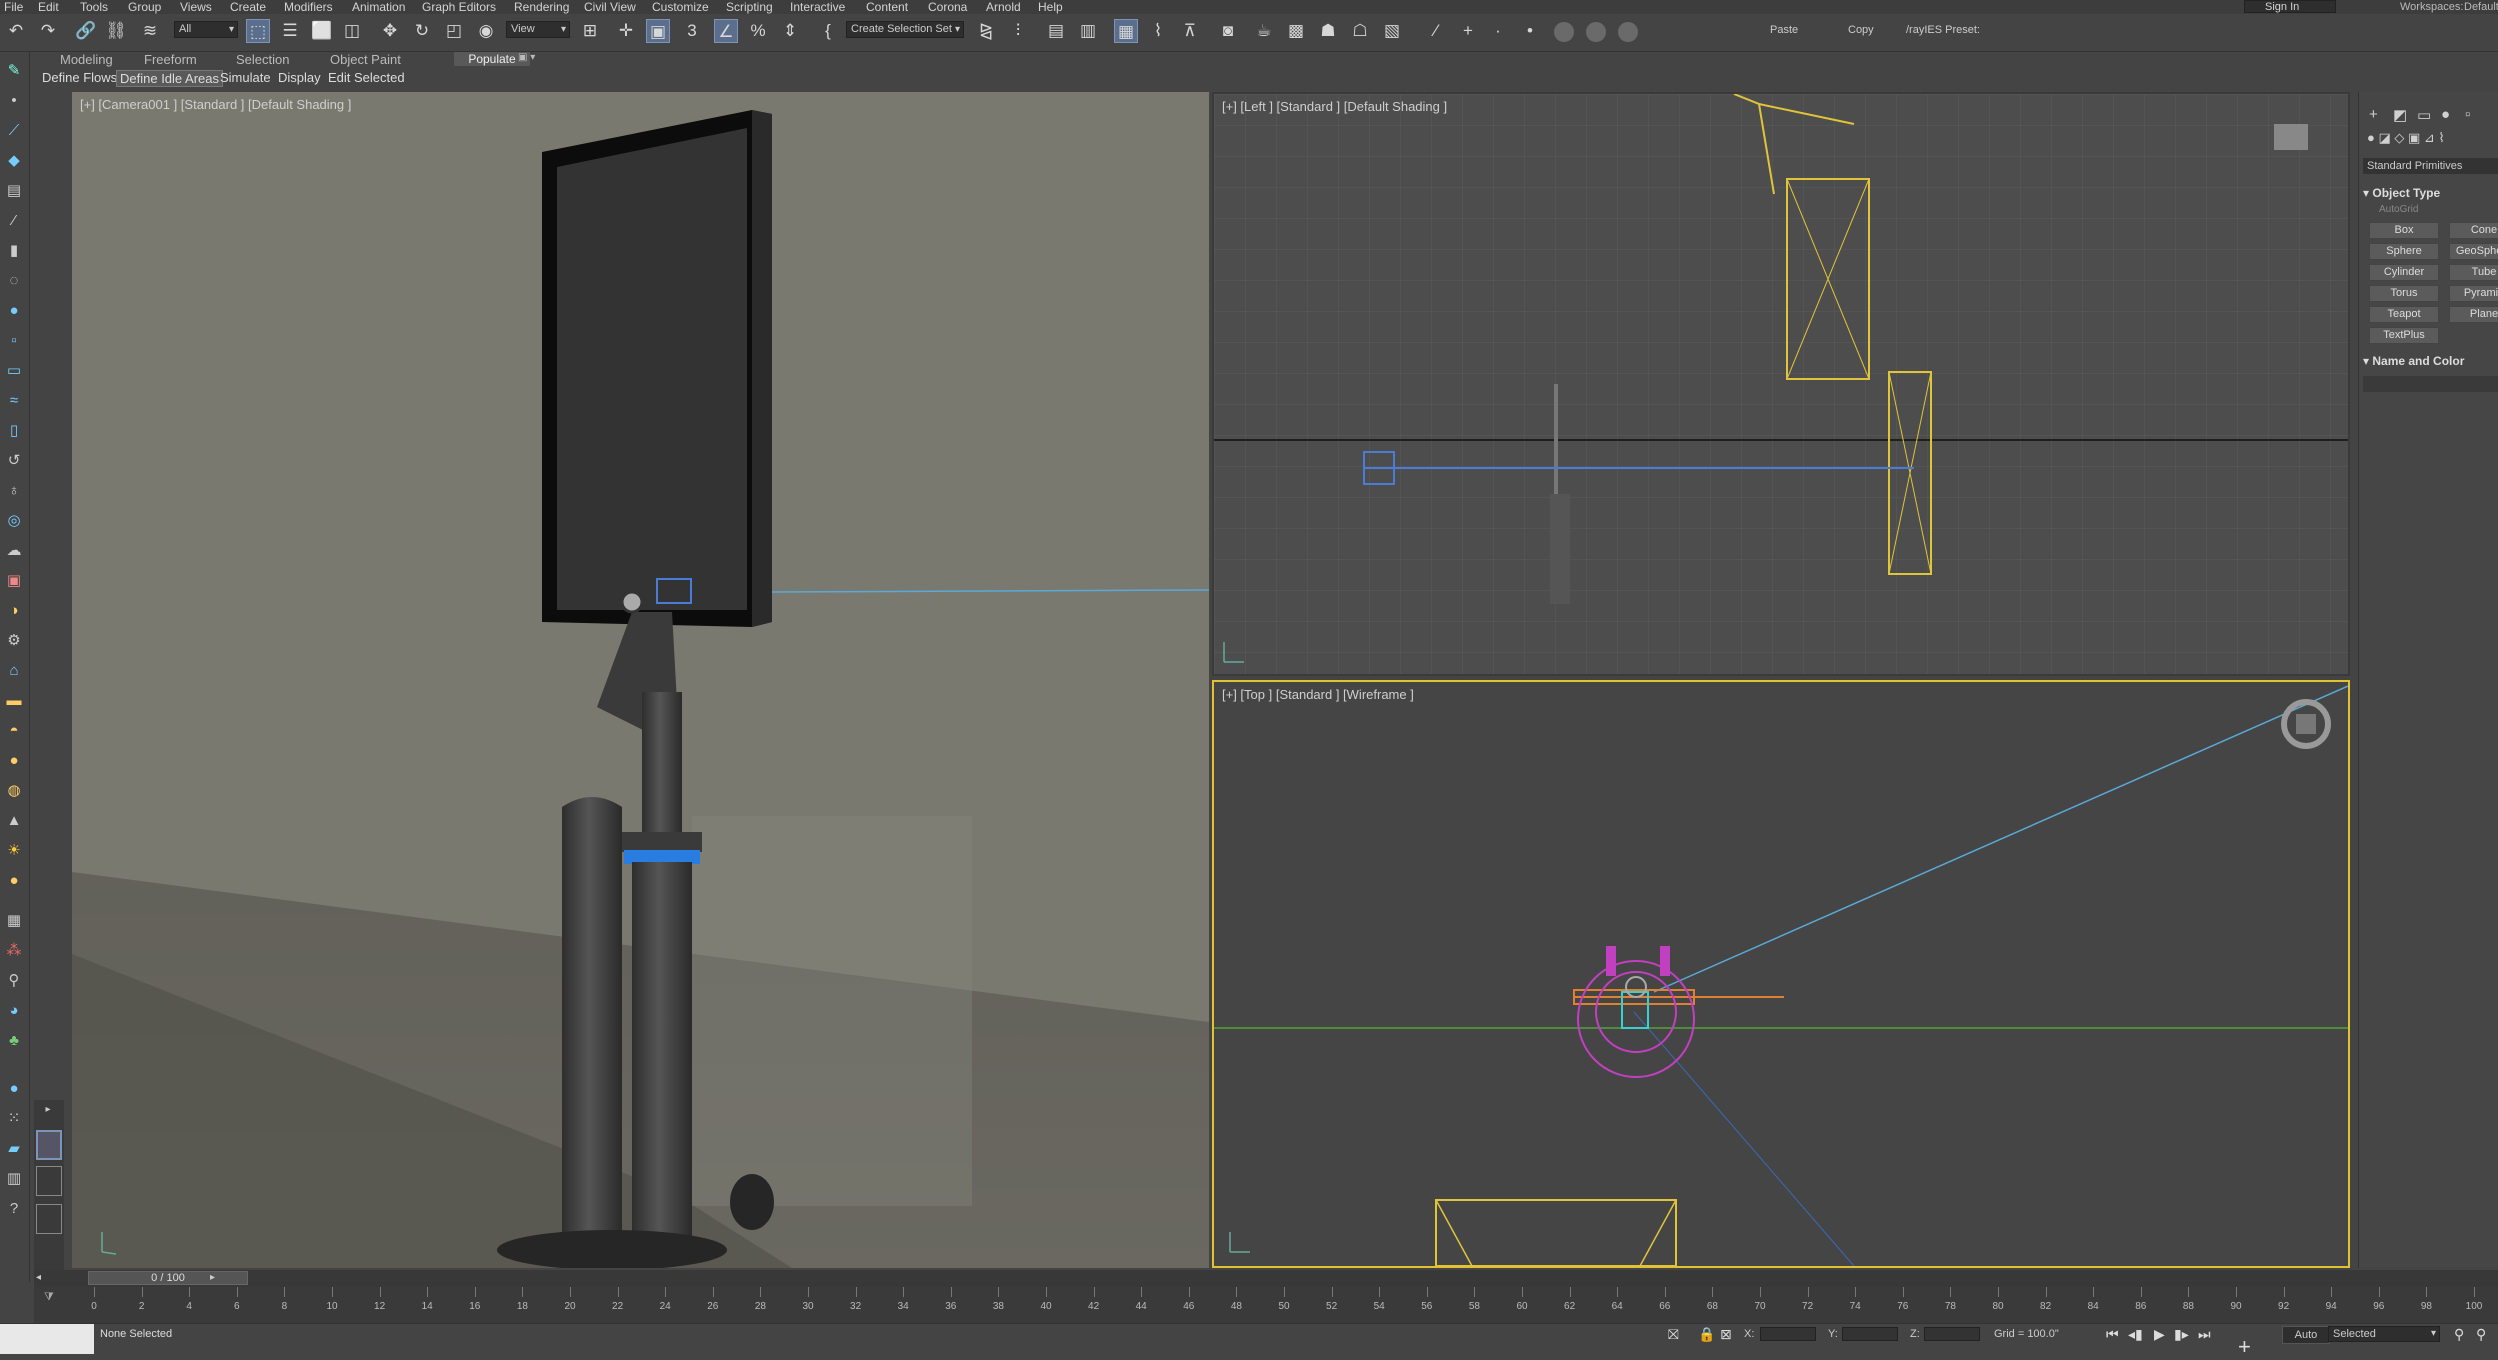 This screenshot has height=1360, width=2498. I want to click on use-pivot-icon: ⊞, so click(590, 31).